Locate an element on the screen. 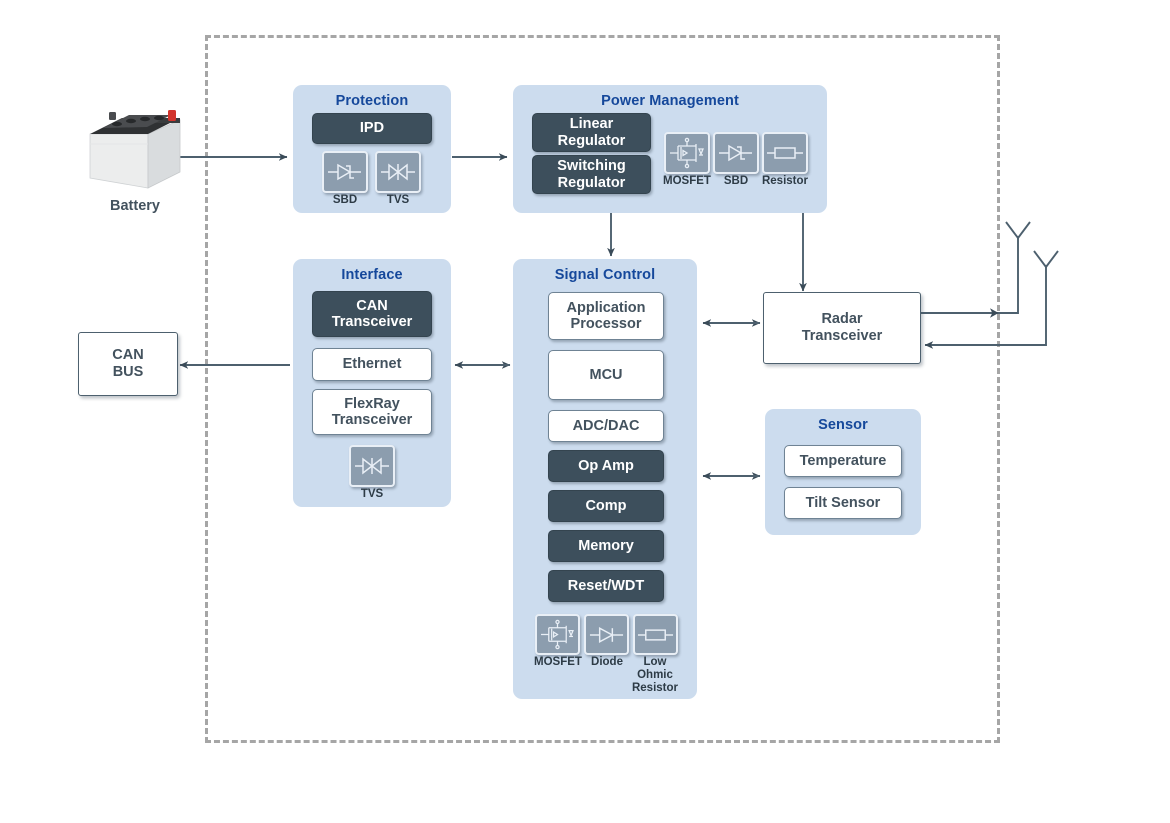 This screenshot has width=1170, height=823. chip-application-processor: Application Processor is located at coordinates (606, 316).